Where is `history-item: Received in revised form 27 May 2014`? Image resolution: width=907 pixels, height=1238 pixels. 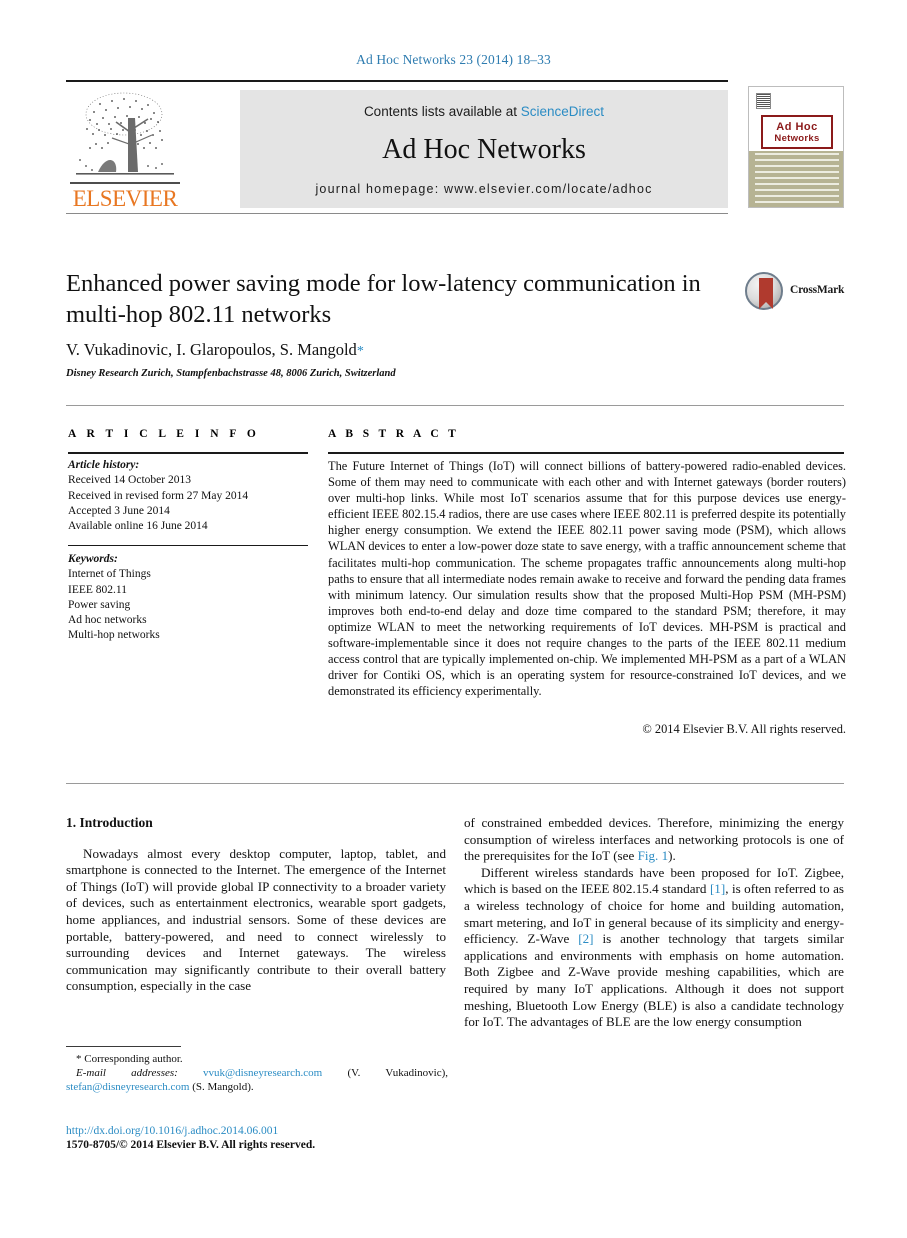 history-item: Received in revised form 27 May 2014 is located at coordinates (158, 495).